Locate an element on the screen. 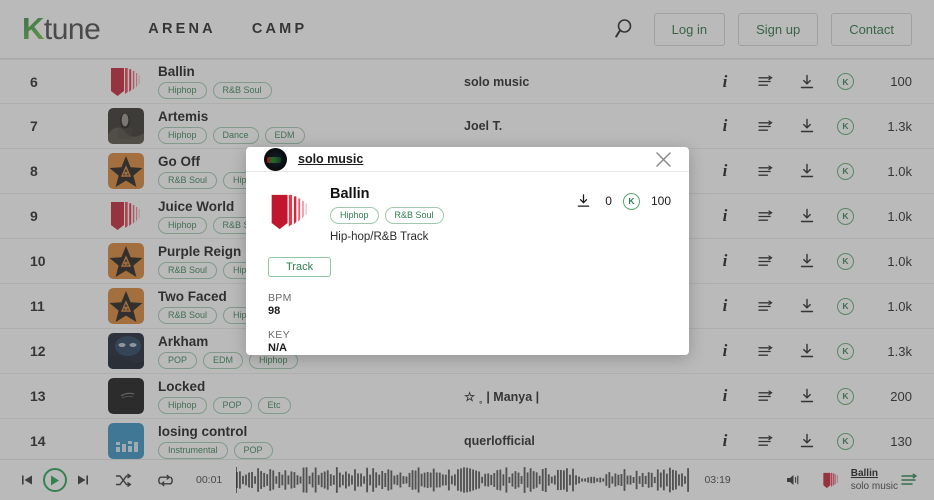 The image size is (934, 500). table-row: 13 Locked Hiphop POP Etc ☆ ˳ | Manya | i K 200 is located at coordinates (467, 396).